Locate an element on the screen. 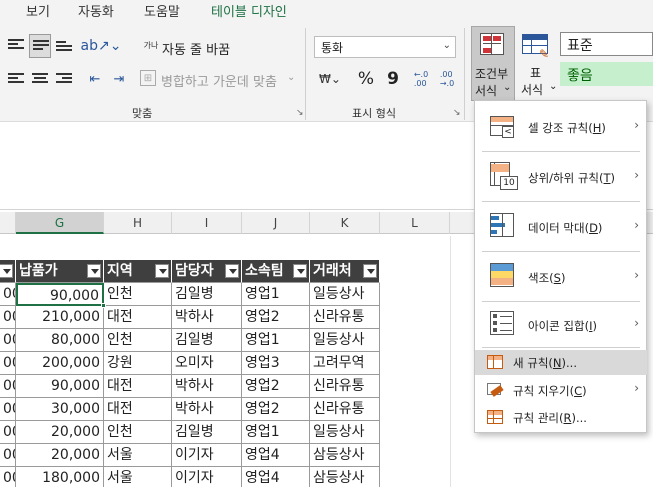 The height and width of the screenshot is (487, 653). menu-item-clear-rules: 규칙 지우기(C) › is located at coordinates (561, 390).